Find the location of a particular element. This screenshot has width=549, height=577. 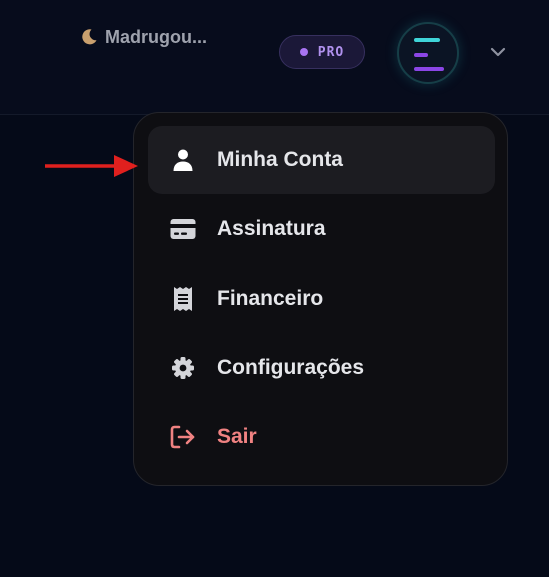

logout-icon is located at coordinates (183, 437).